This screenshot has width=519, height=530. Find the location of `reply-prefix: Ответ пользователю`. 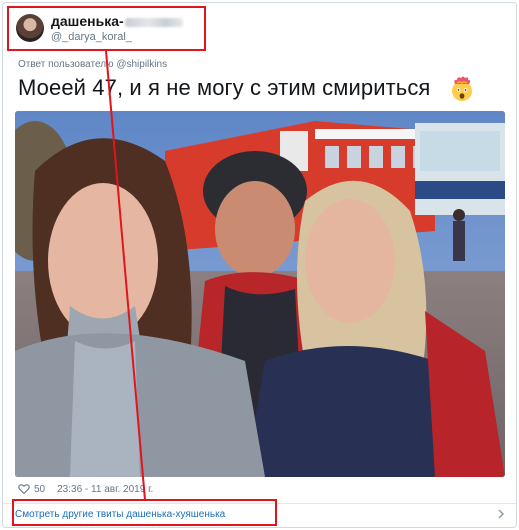

reply-prefix: Ответ пользователю is located at coordinates (66, 64).